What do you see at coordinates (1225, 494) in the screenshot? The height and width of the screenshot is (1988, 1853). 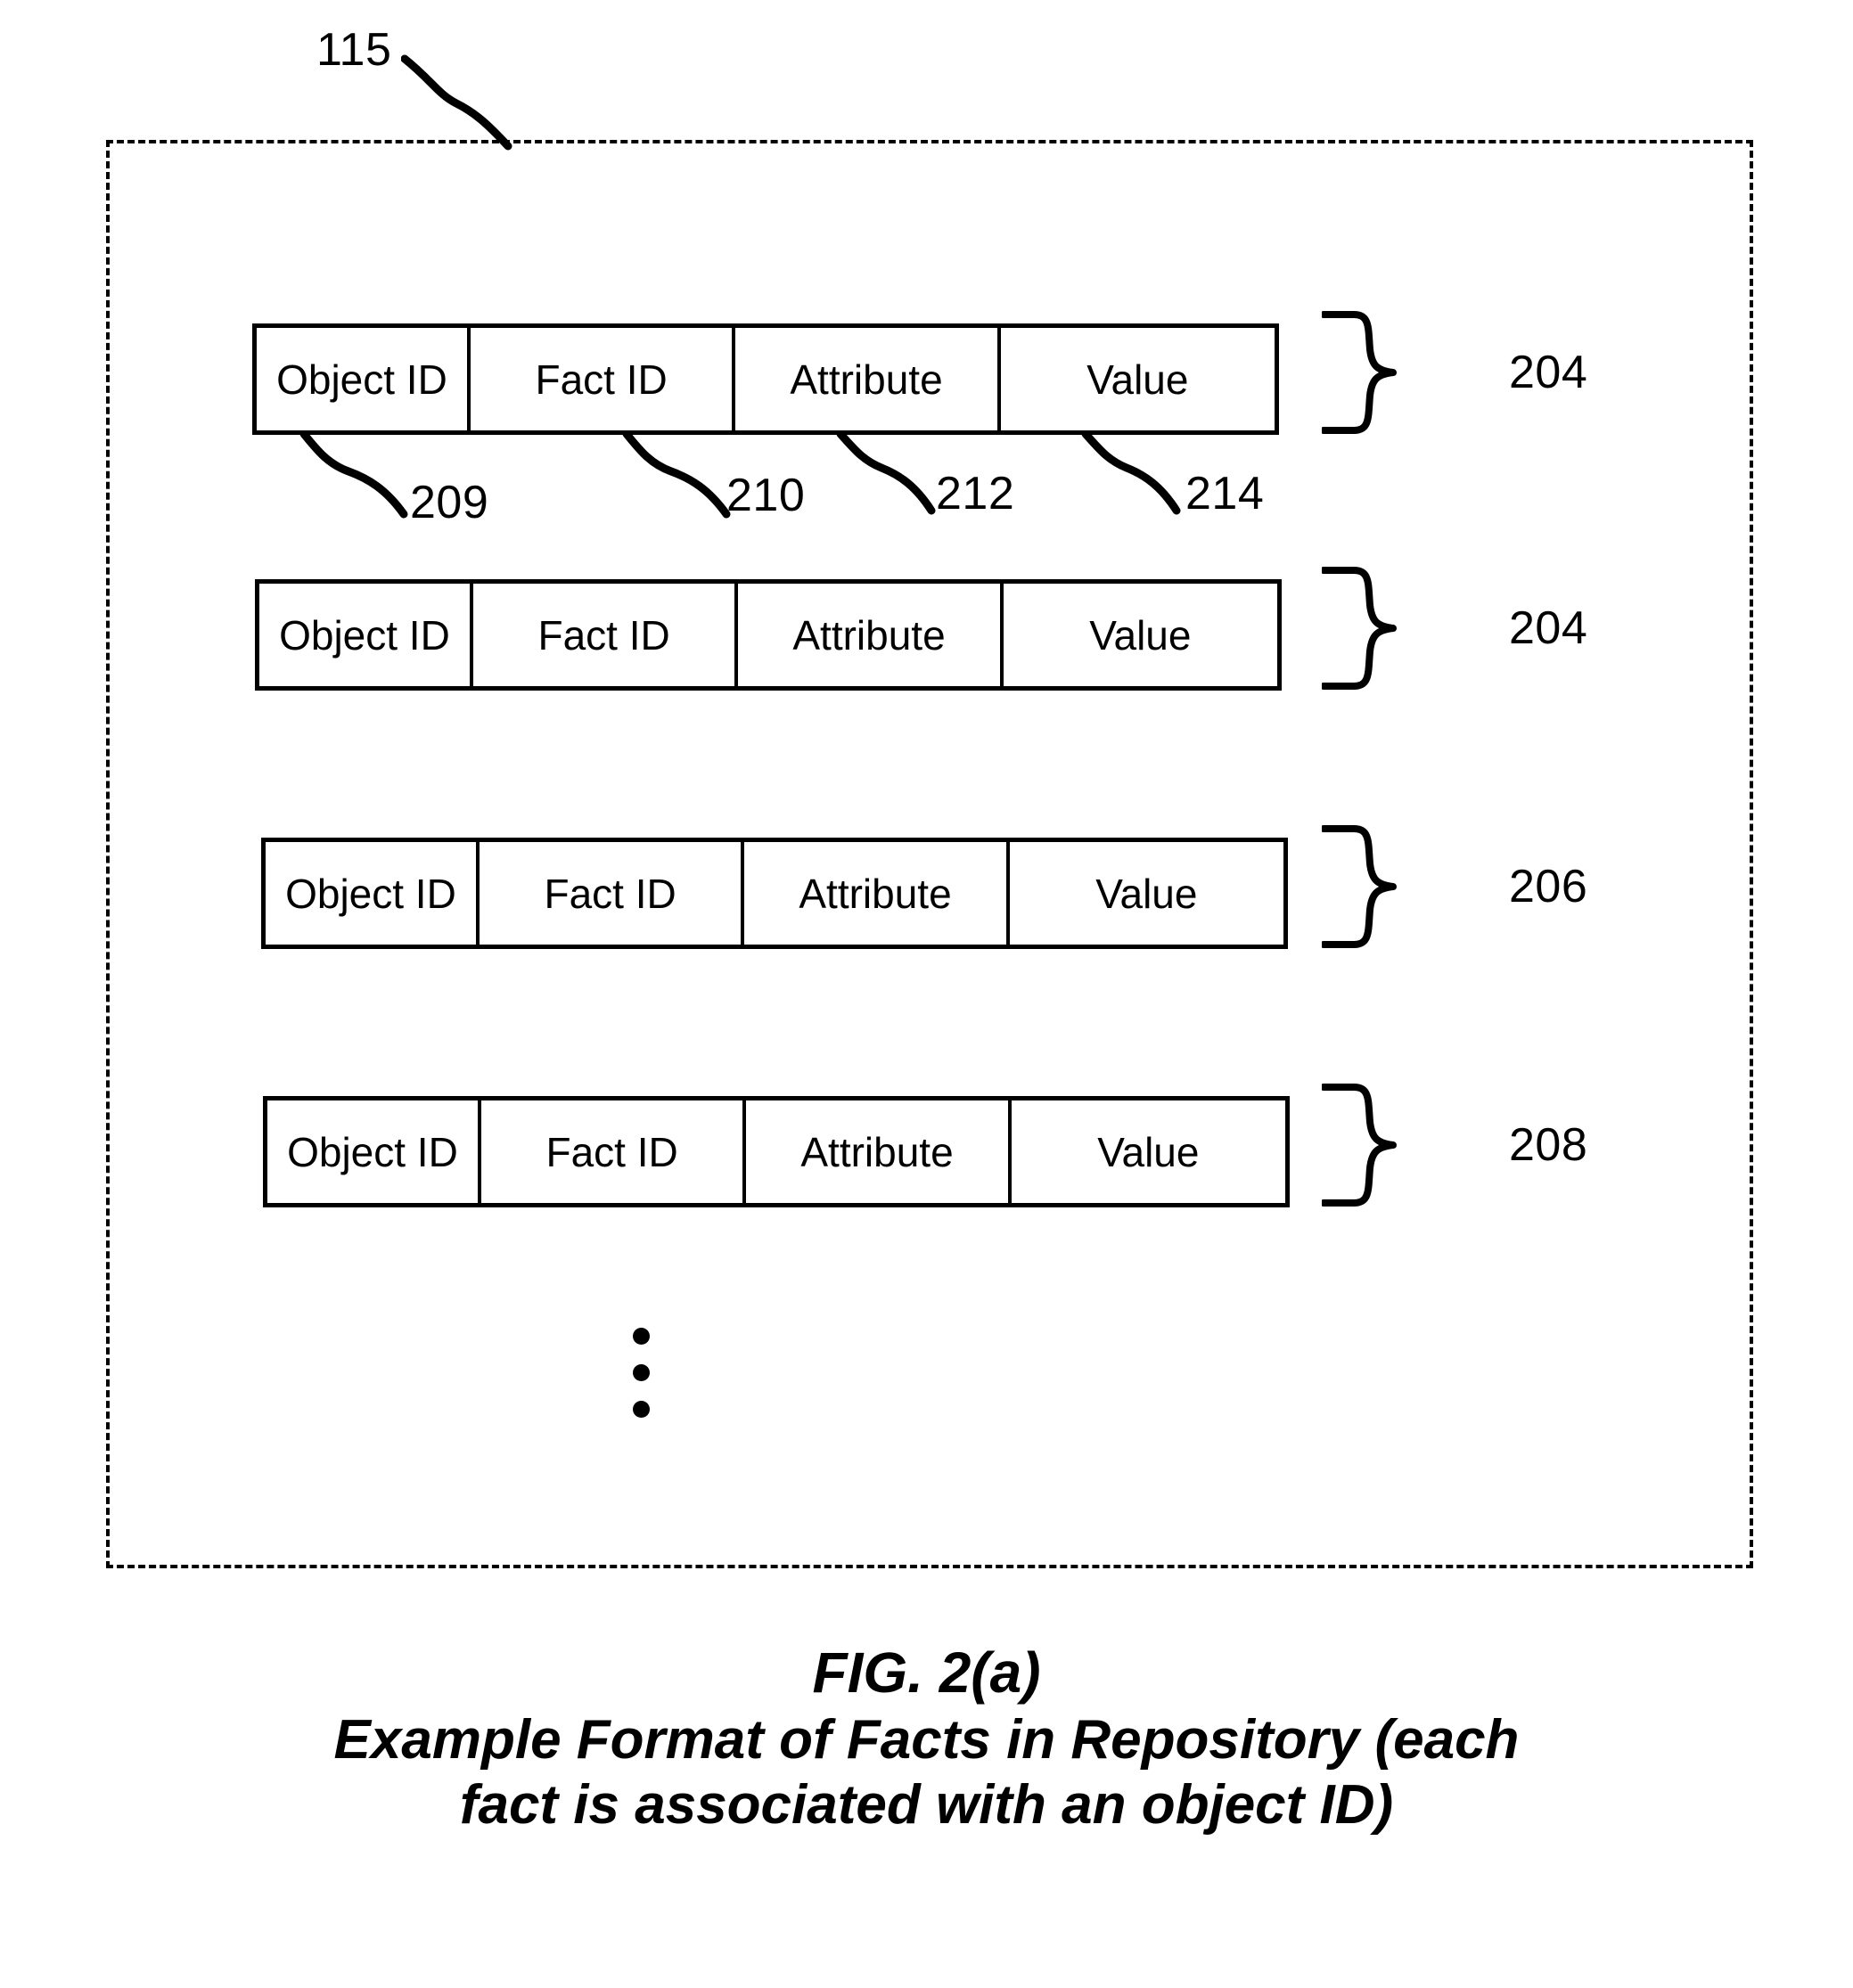 I see `callout-label-214: 214` at bounding box center [1225, 494].